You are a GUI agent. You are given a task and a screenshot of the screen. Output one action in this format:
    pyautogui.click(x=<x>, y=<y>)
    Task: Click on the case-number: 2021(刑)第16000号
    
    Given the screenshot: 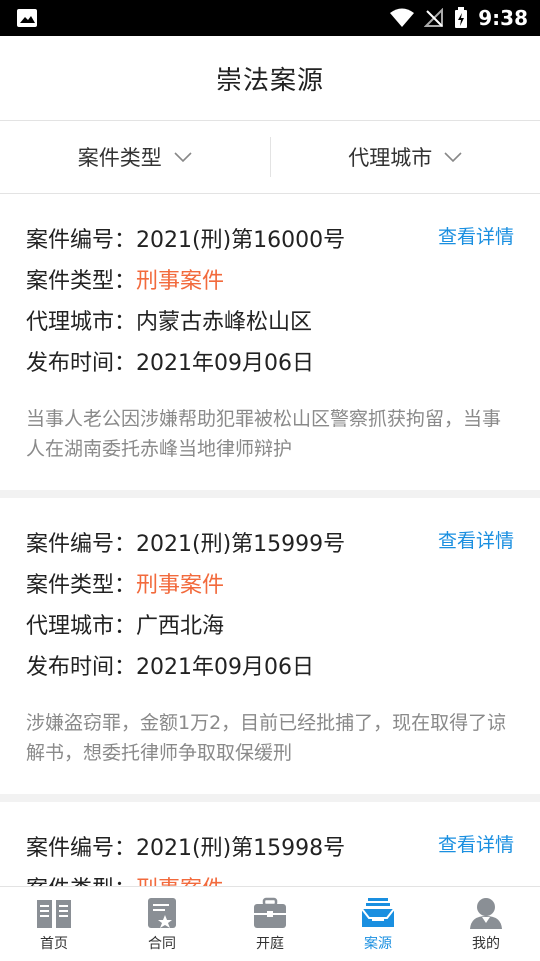 What is the action you would take?
    pyautogui.click(x=240, y=240)
    